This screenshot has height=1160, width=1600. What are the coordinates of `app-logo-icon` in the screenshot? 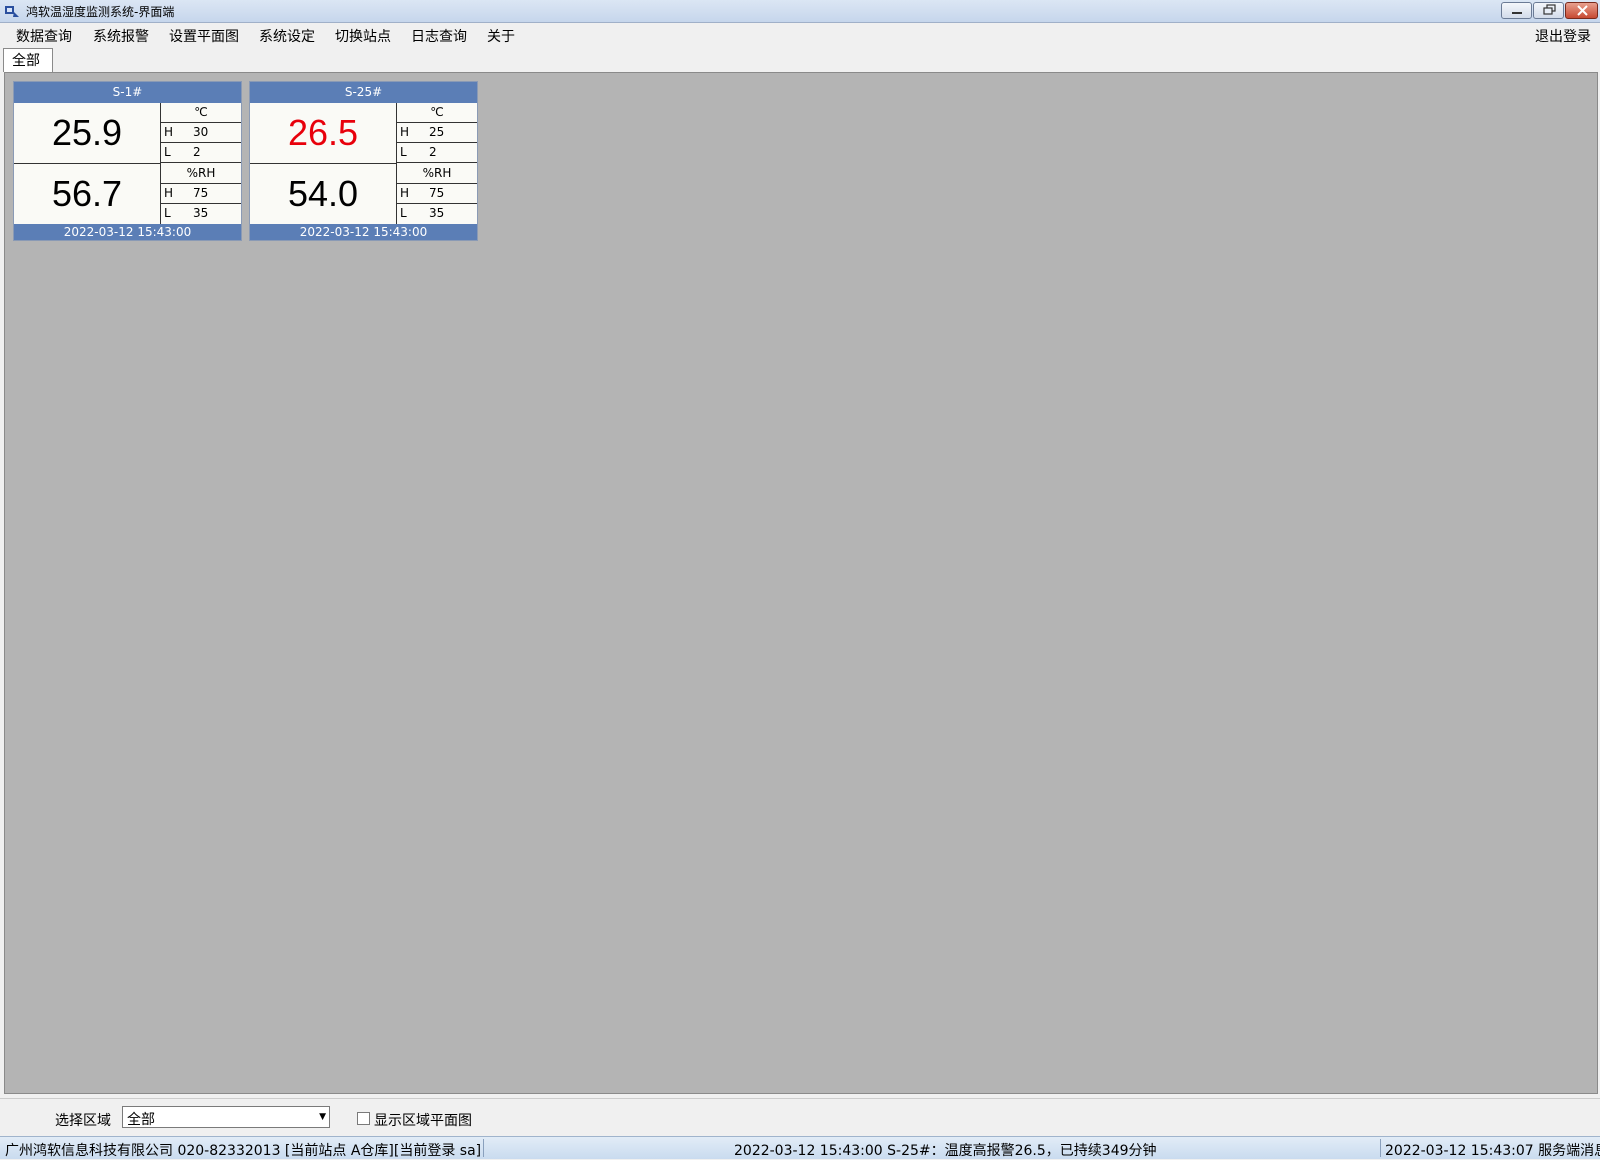 It's located at (12, 11).